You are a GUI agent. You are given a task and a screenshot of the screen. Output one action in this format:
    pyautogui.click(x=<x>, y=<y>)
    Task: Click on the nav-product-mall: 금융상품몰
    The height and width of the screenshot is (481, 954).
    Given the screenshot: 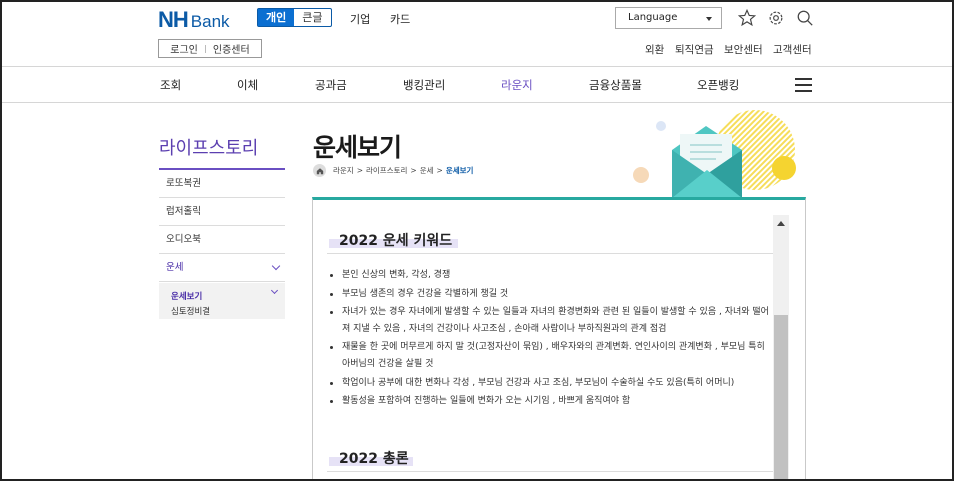 What is the action you would take?
    pyautogui.click(x=615, y=85)
    